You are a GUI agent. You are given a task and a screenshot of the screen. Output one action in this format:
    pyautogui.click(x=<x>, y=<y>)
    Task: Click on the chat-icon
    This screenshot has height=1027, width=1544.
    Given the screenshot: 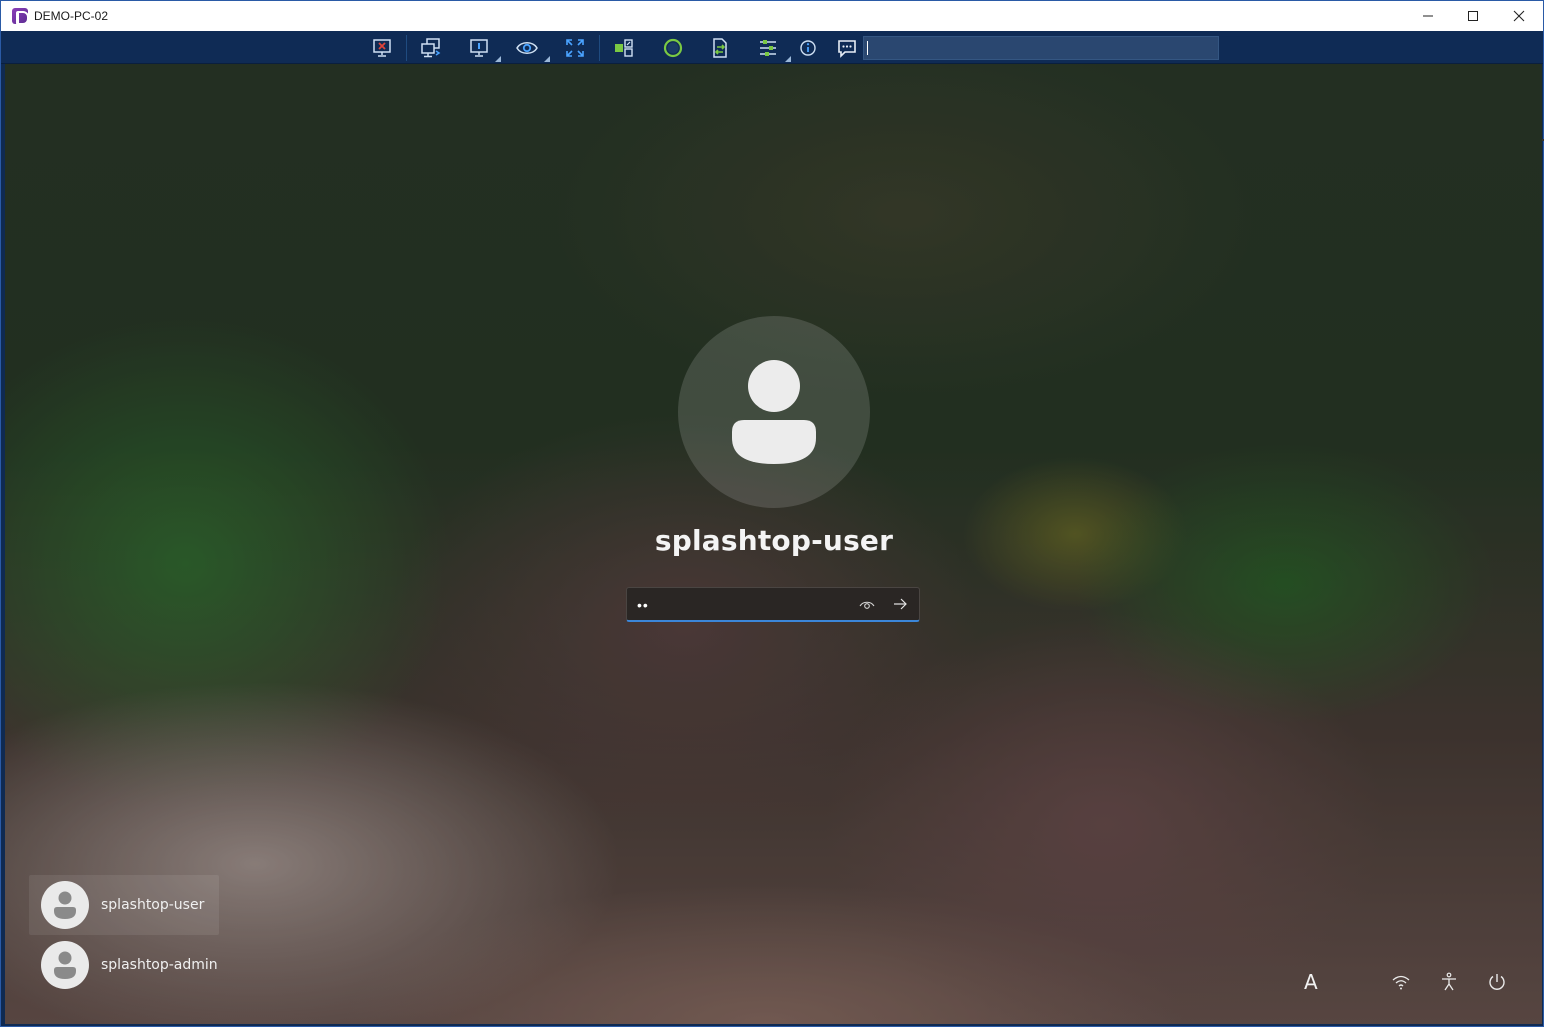 What is the action you would take?
    pyautogui.click(x=847, y=49)
    